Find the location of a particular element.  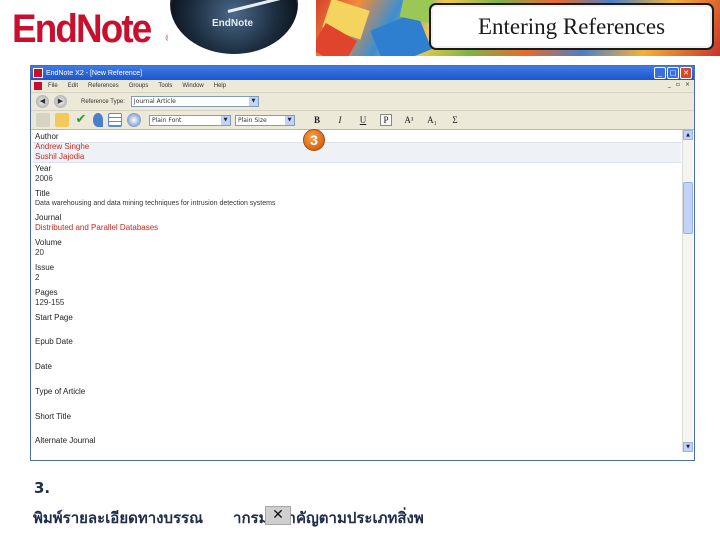

window-title: EndNote X2 - [New Reference] is located at coordinates (94, 73).